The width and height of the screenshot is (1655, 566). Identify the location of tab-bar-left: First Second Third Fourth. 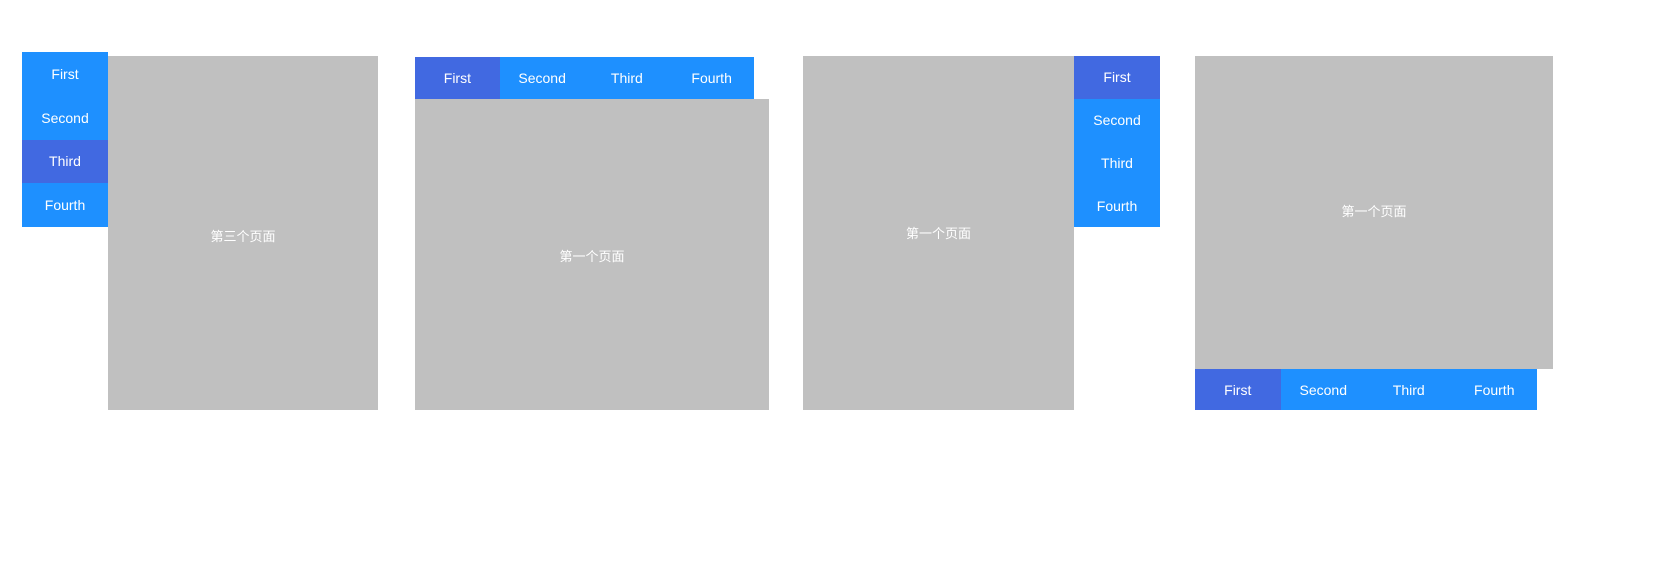
(65, 139).